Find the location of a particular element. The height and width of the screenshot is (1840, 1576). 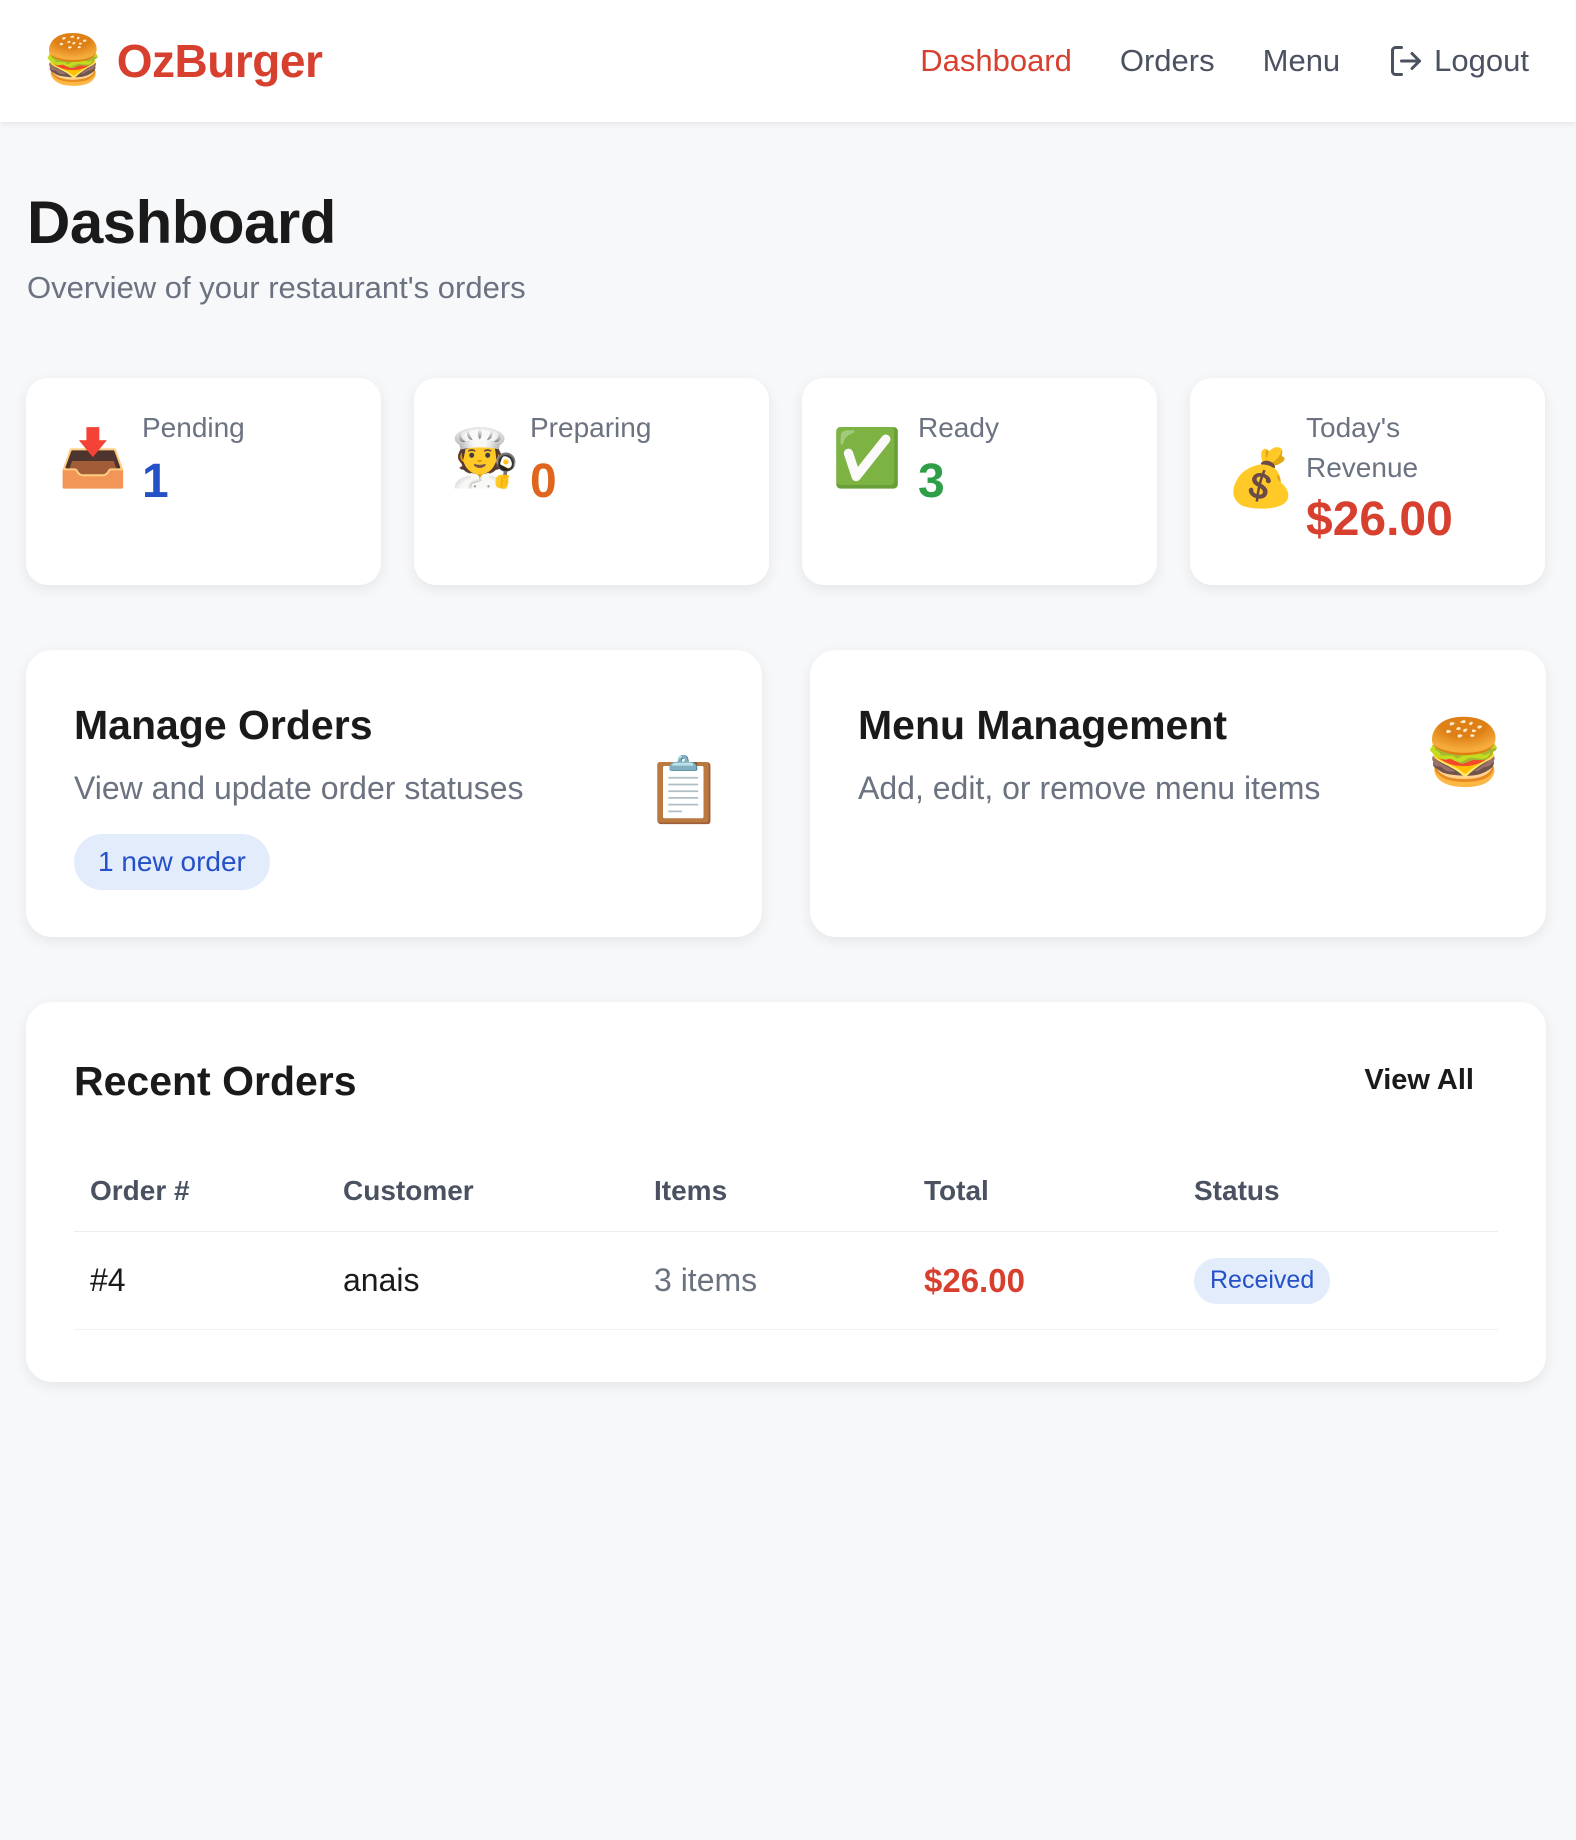

menu-management-title: Menu Management is located at coordinates (1043, 725).